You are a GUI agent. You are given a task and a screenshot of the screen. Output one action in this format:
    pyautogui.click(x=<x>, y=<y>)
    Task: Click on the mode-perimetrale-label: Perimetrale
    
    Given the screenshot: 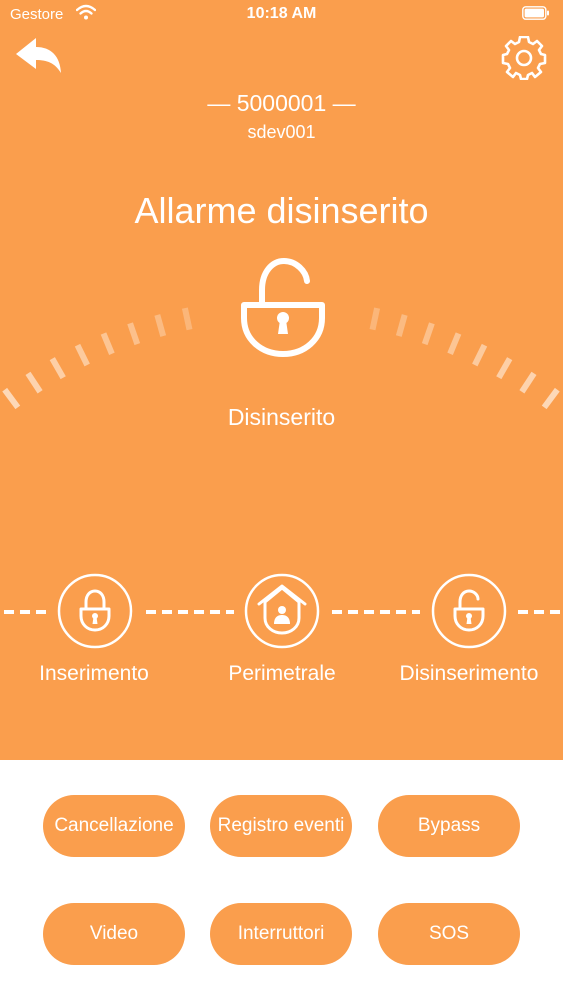 What is the action you would take?
    pyautogui.click(x=282, y=674)
    